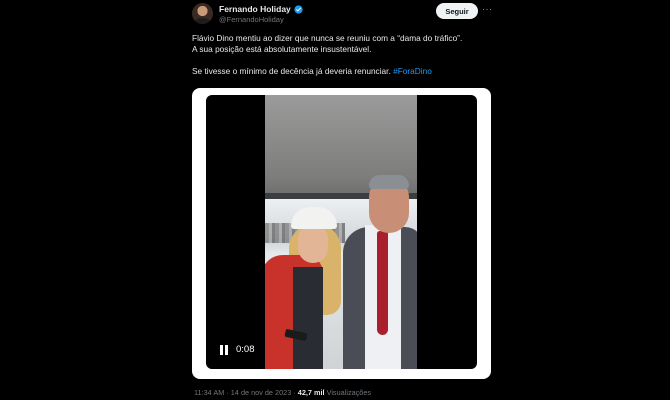  I want to click on author-handle: @FernandoHoliday, so click(251, 19).